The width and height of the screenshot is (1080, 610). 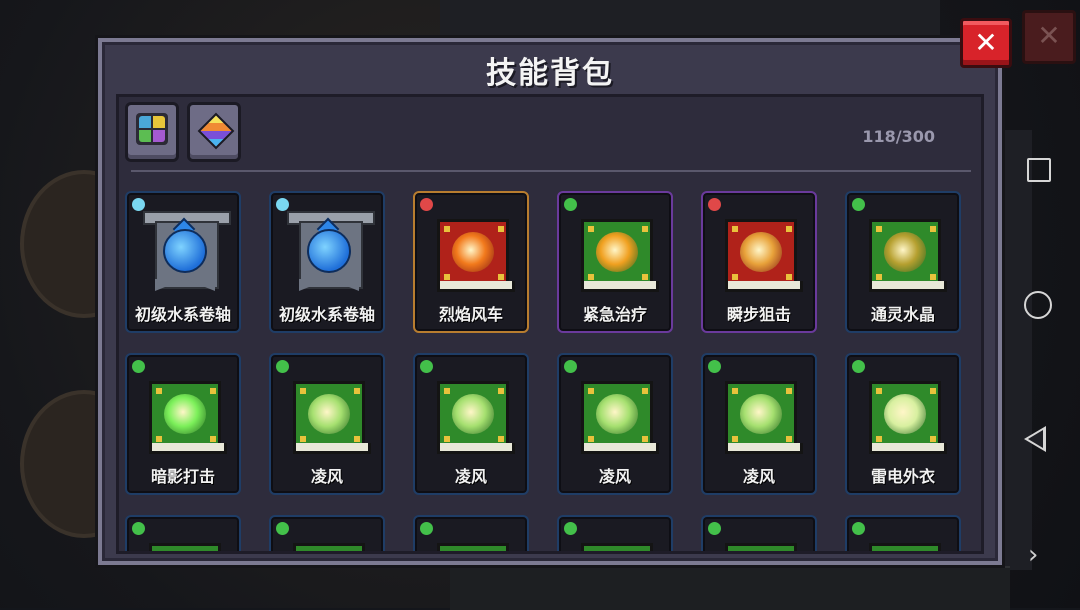 What do you see at coordinates (551, 171) in the screenshot?
I see `divider` at bounding box center [551, 171].